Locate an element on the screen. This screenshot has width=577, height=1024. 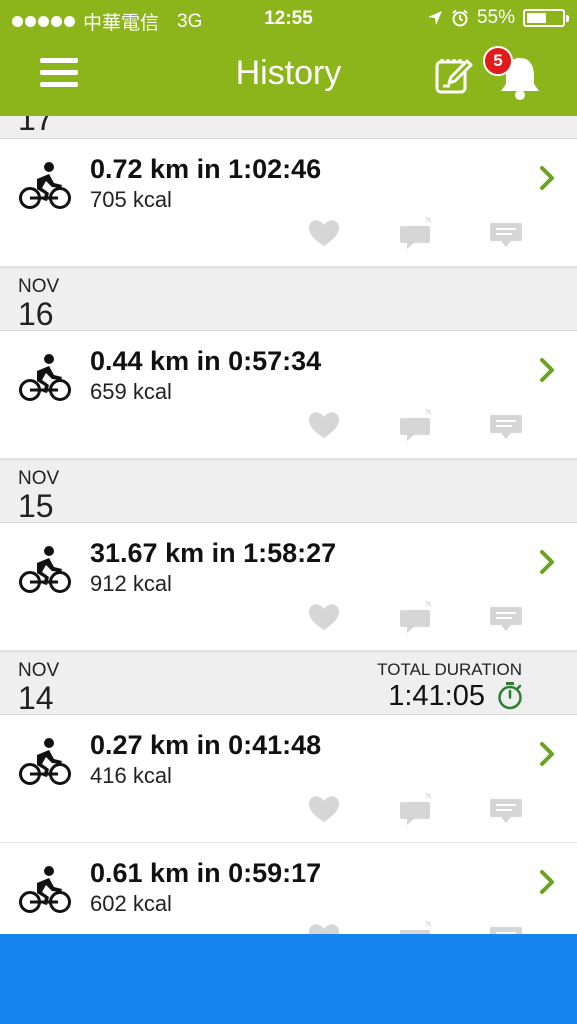
top-bar: 中華電信 3G 12:55 55% History 5 is located at coordinates (288, 58).